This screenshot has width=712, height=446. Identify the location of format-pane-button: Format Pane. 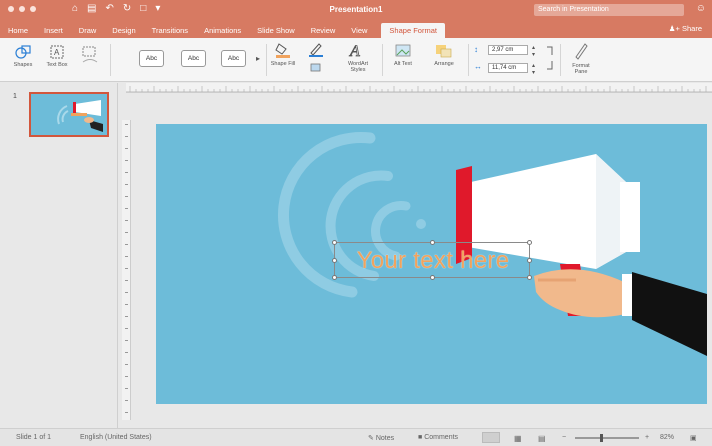
(581, 58).